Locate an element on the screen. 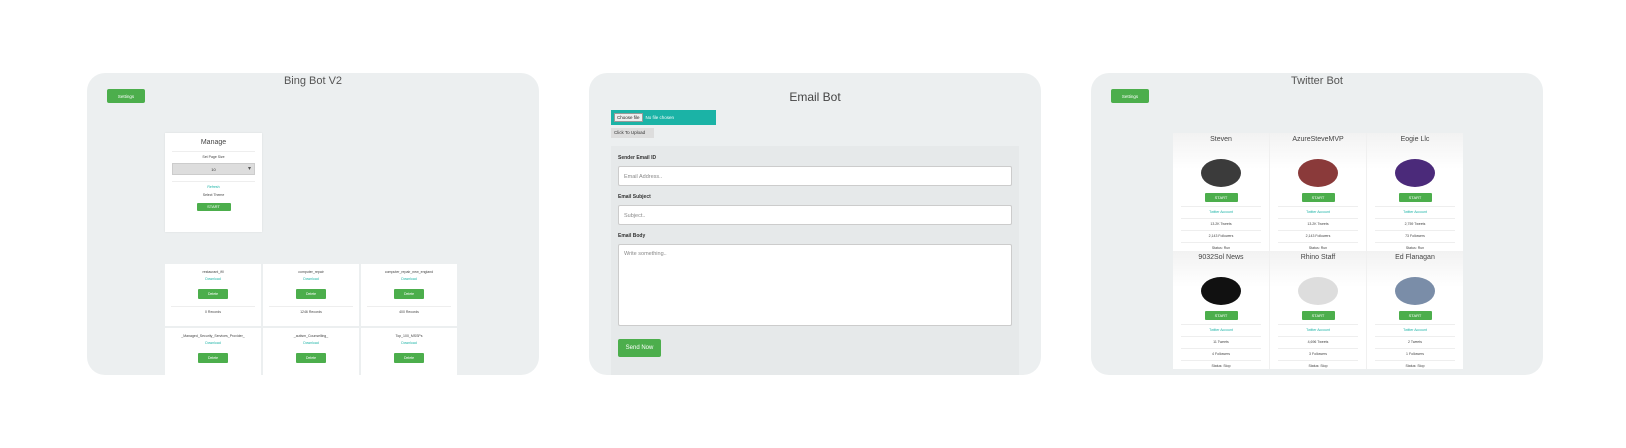 The width and height of the screenshot is (1626, 448). page-size-select: 10 is located at coordinates (213, 169).